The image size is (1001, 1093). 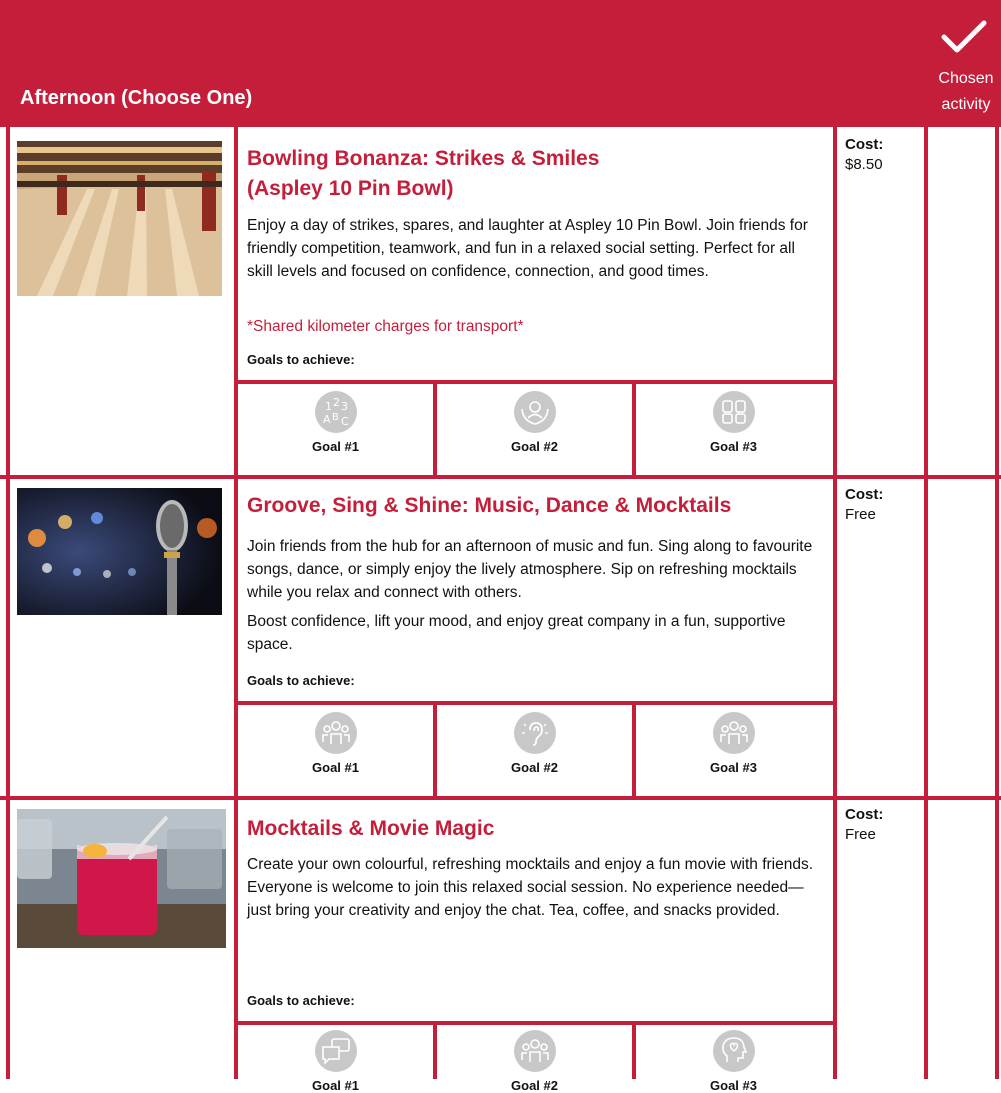 What do you see at coordinates (350, 188) in the screenshot?
I see `activity-title-line: (Aspley 10 Pin Bowl)` at bounding box center [350, 188].